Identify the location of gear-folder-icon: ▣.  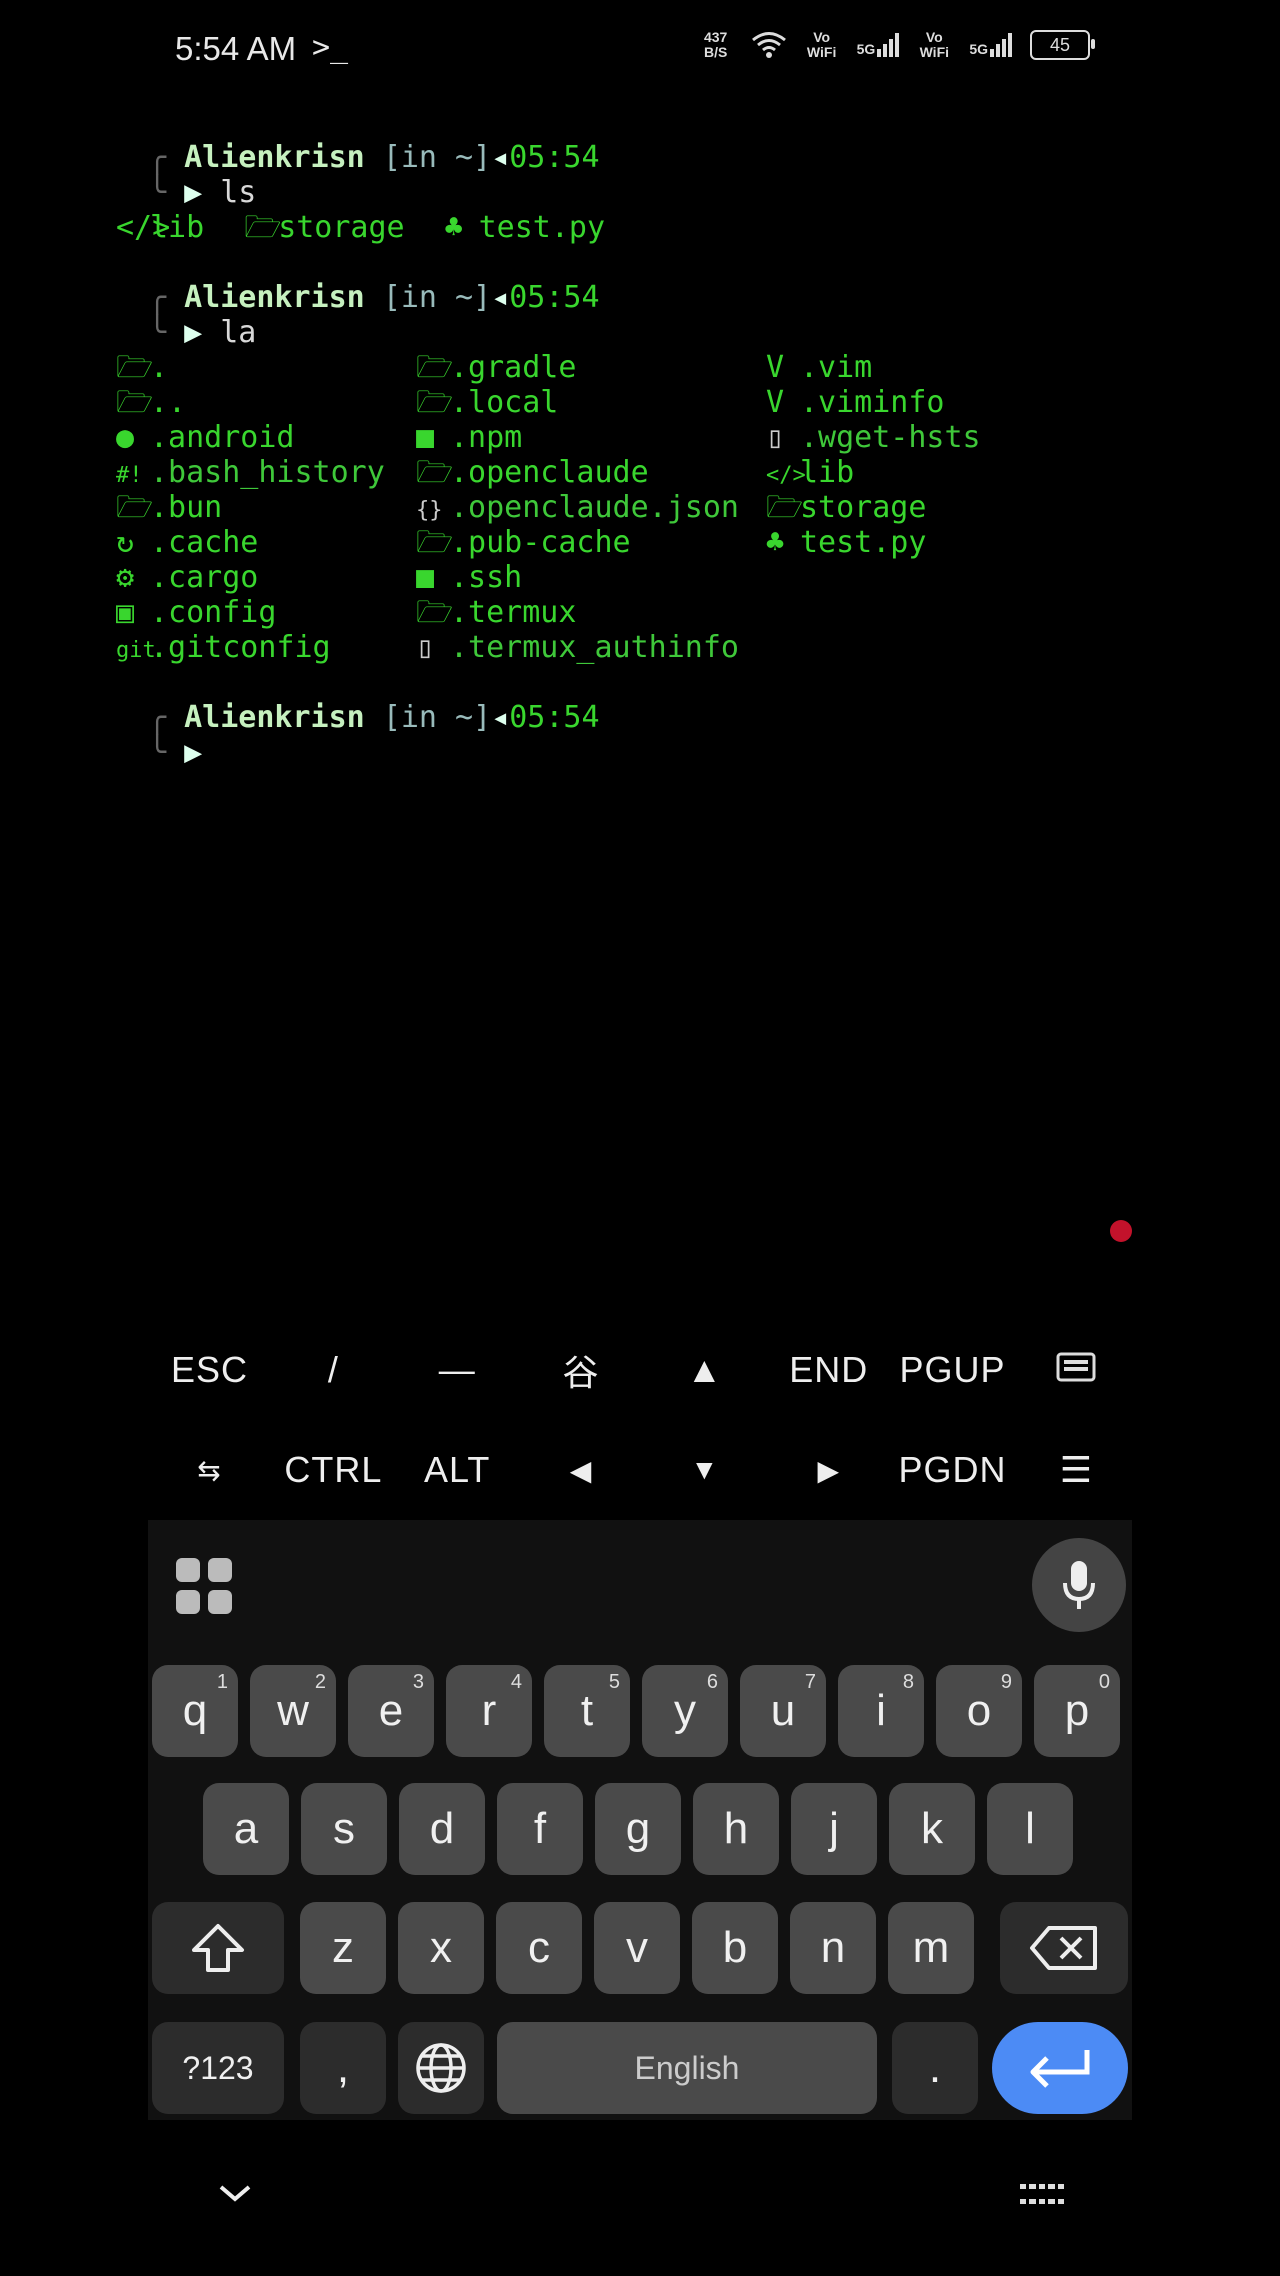
(125, 612).